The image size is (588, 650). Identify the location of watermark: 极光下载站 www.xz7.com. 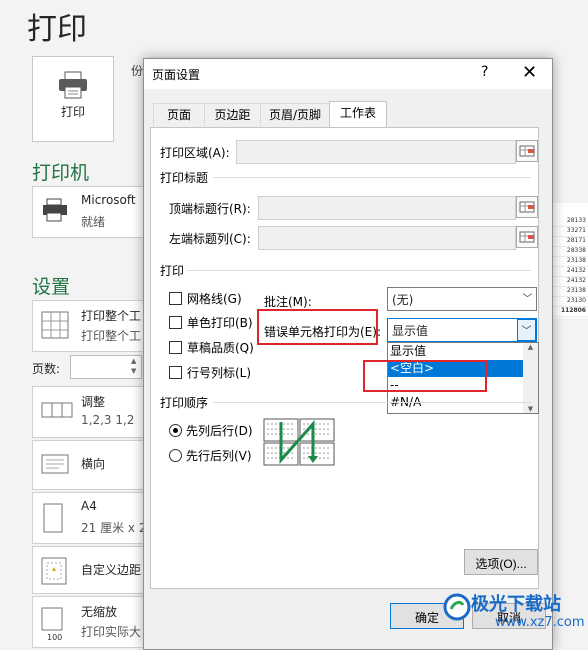
(515, 613).